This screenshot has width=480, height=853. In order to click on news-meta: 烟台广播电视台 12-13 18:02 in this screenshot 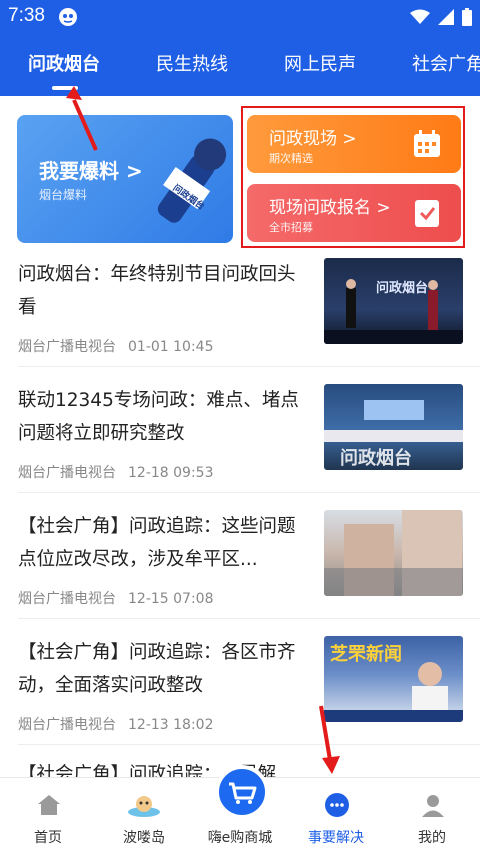, I will do `click(115, 724)`.